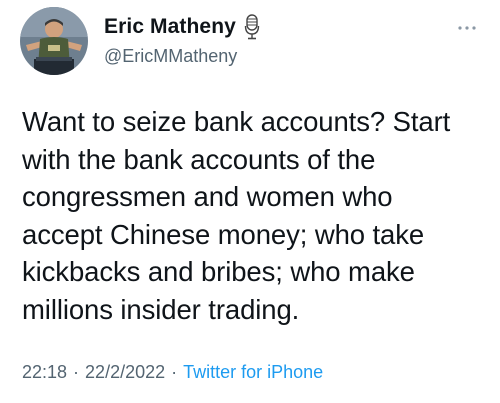 The image size is (500, 403). I want to click on user-info: Eric Matheny @EricMMatheny, so click(269, 40).